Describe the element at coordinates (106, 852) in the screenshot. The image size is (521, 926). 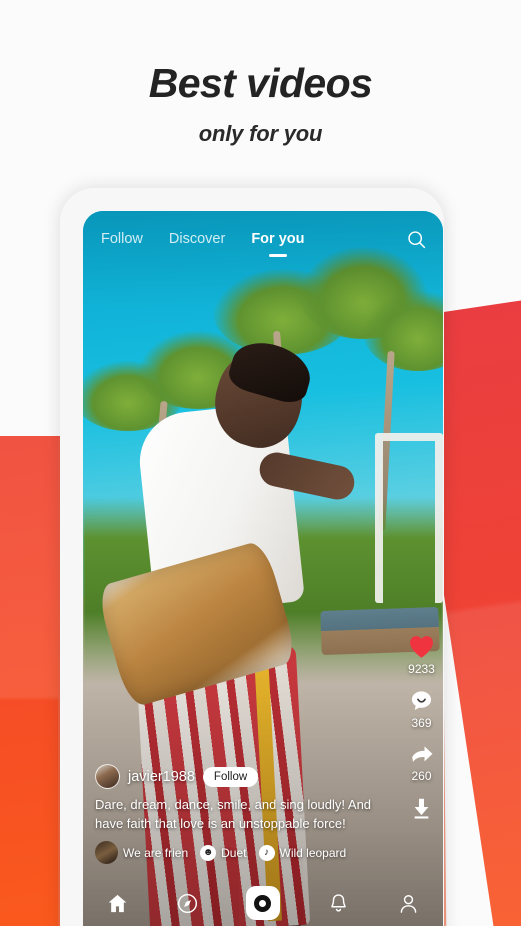
I see `friend-avatar-icon` at that location.